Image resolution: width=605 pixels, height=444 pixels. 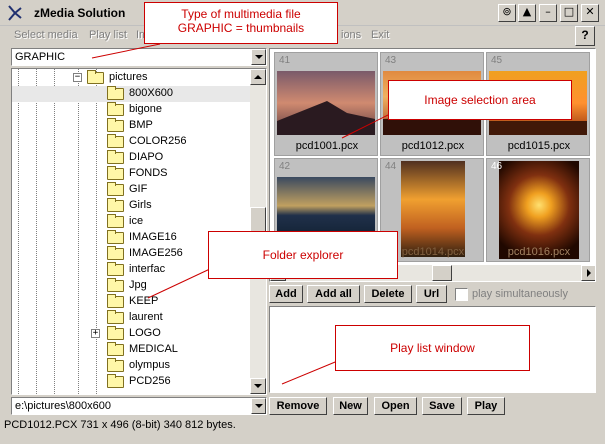 What do you see at coordinates (497, 166) in the screenshot?
I see `thumbnail-number: 46` at bounding box center [497, 166].